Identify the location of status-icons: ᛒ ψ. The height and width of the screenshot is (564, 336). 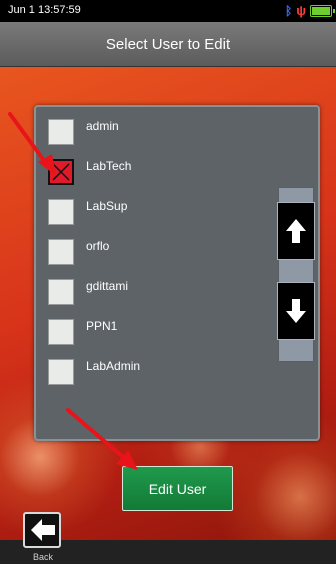
(310, 11).